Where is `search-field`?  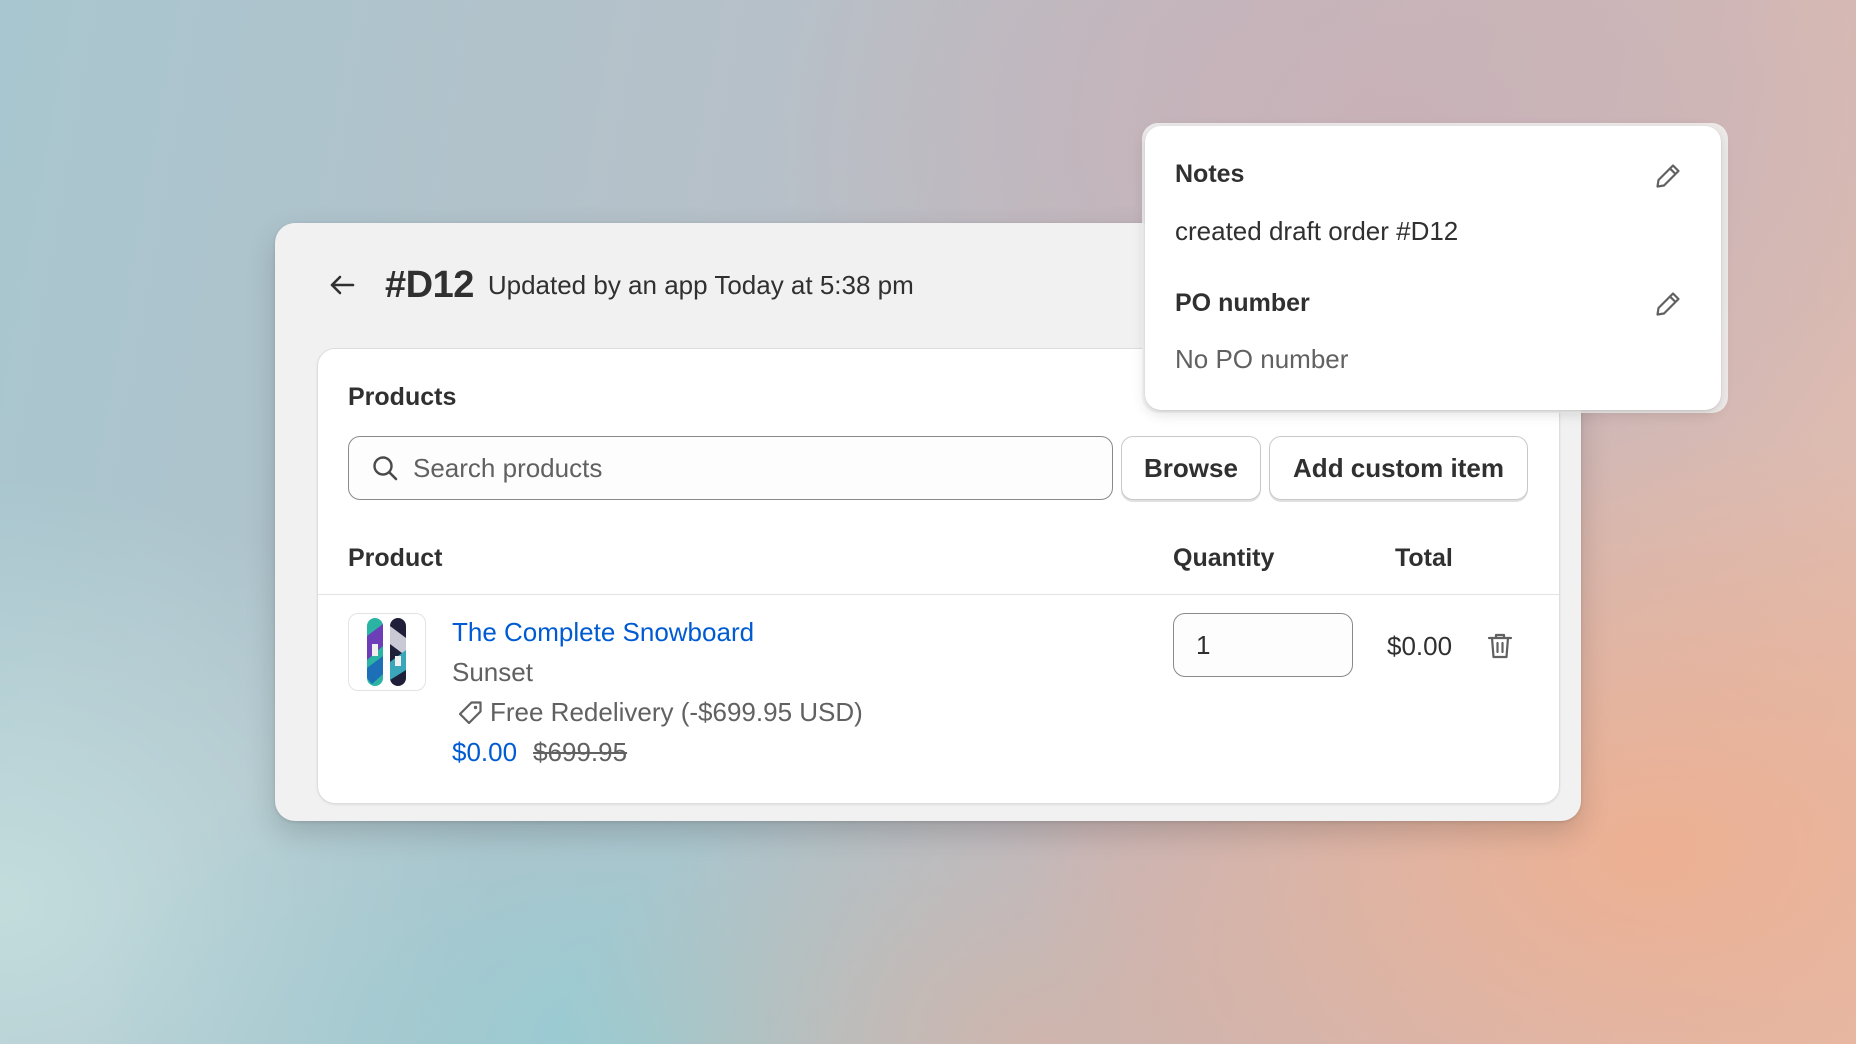
search-field is located at coordinates (730, 468).